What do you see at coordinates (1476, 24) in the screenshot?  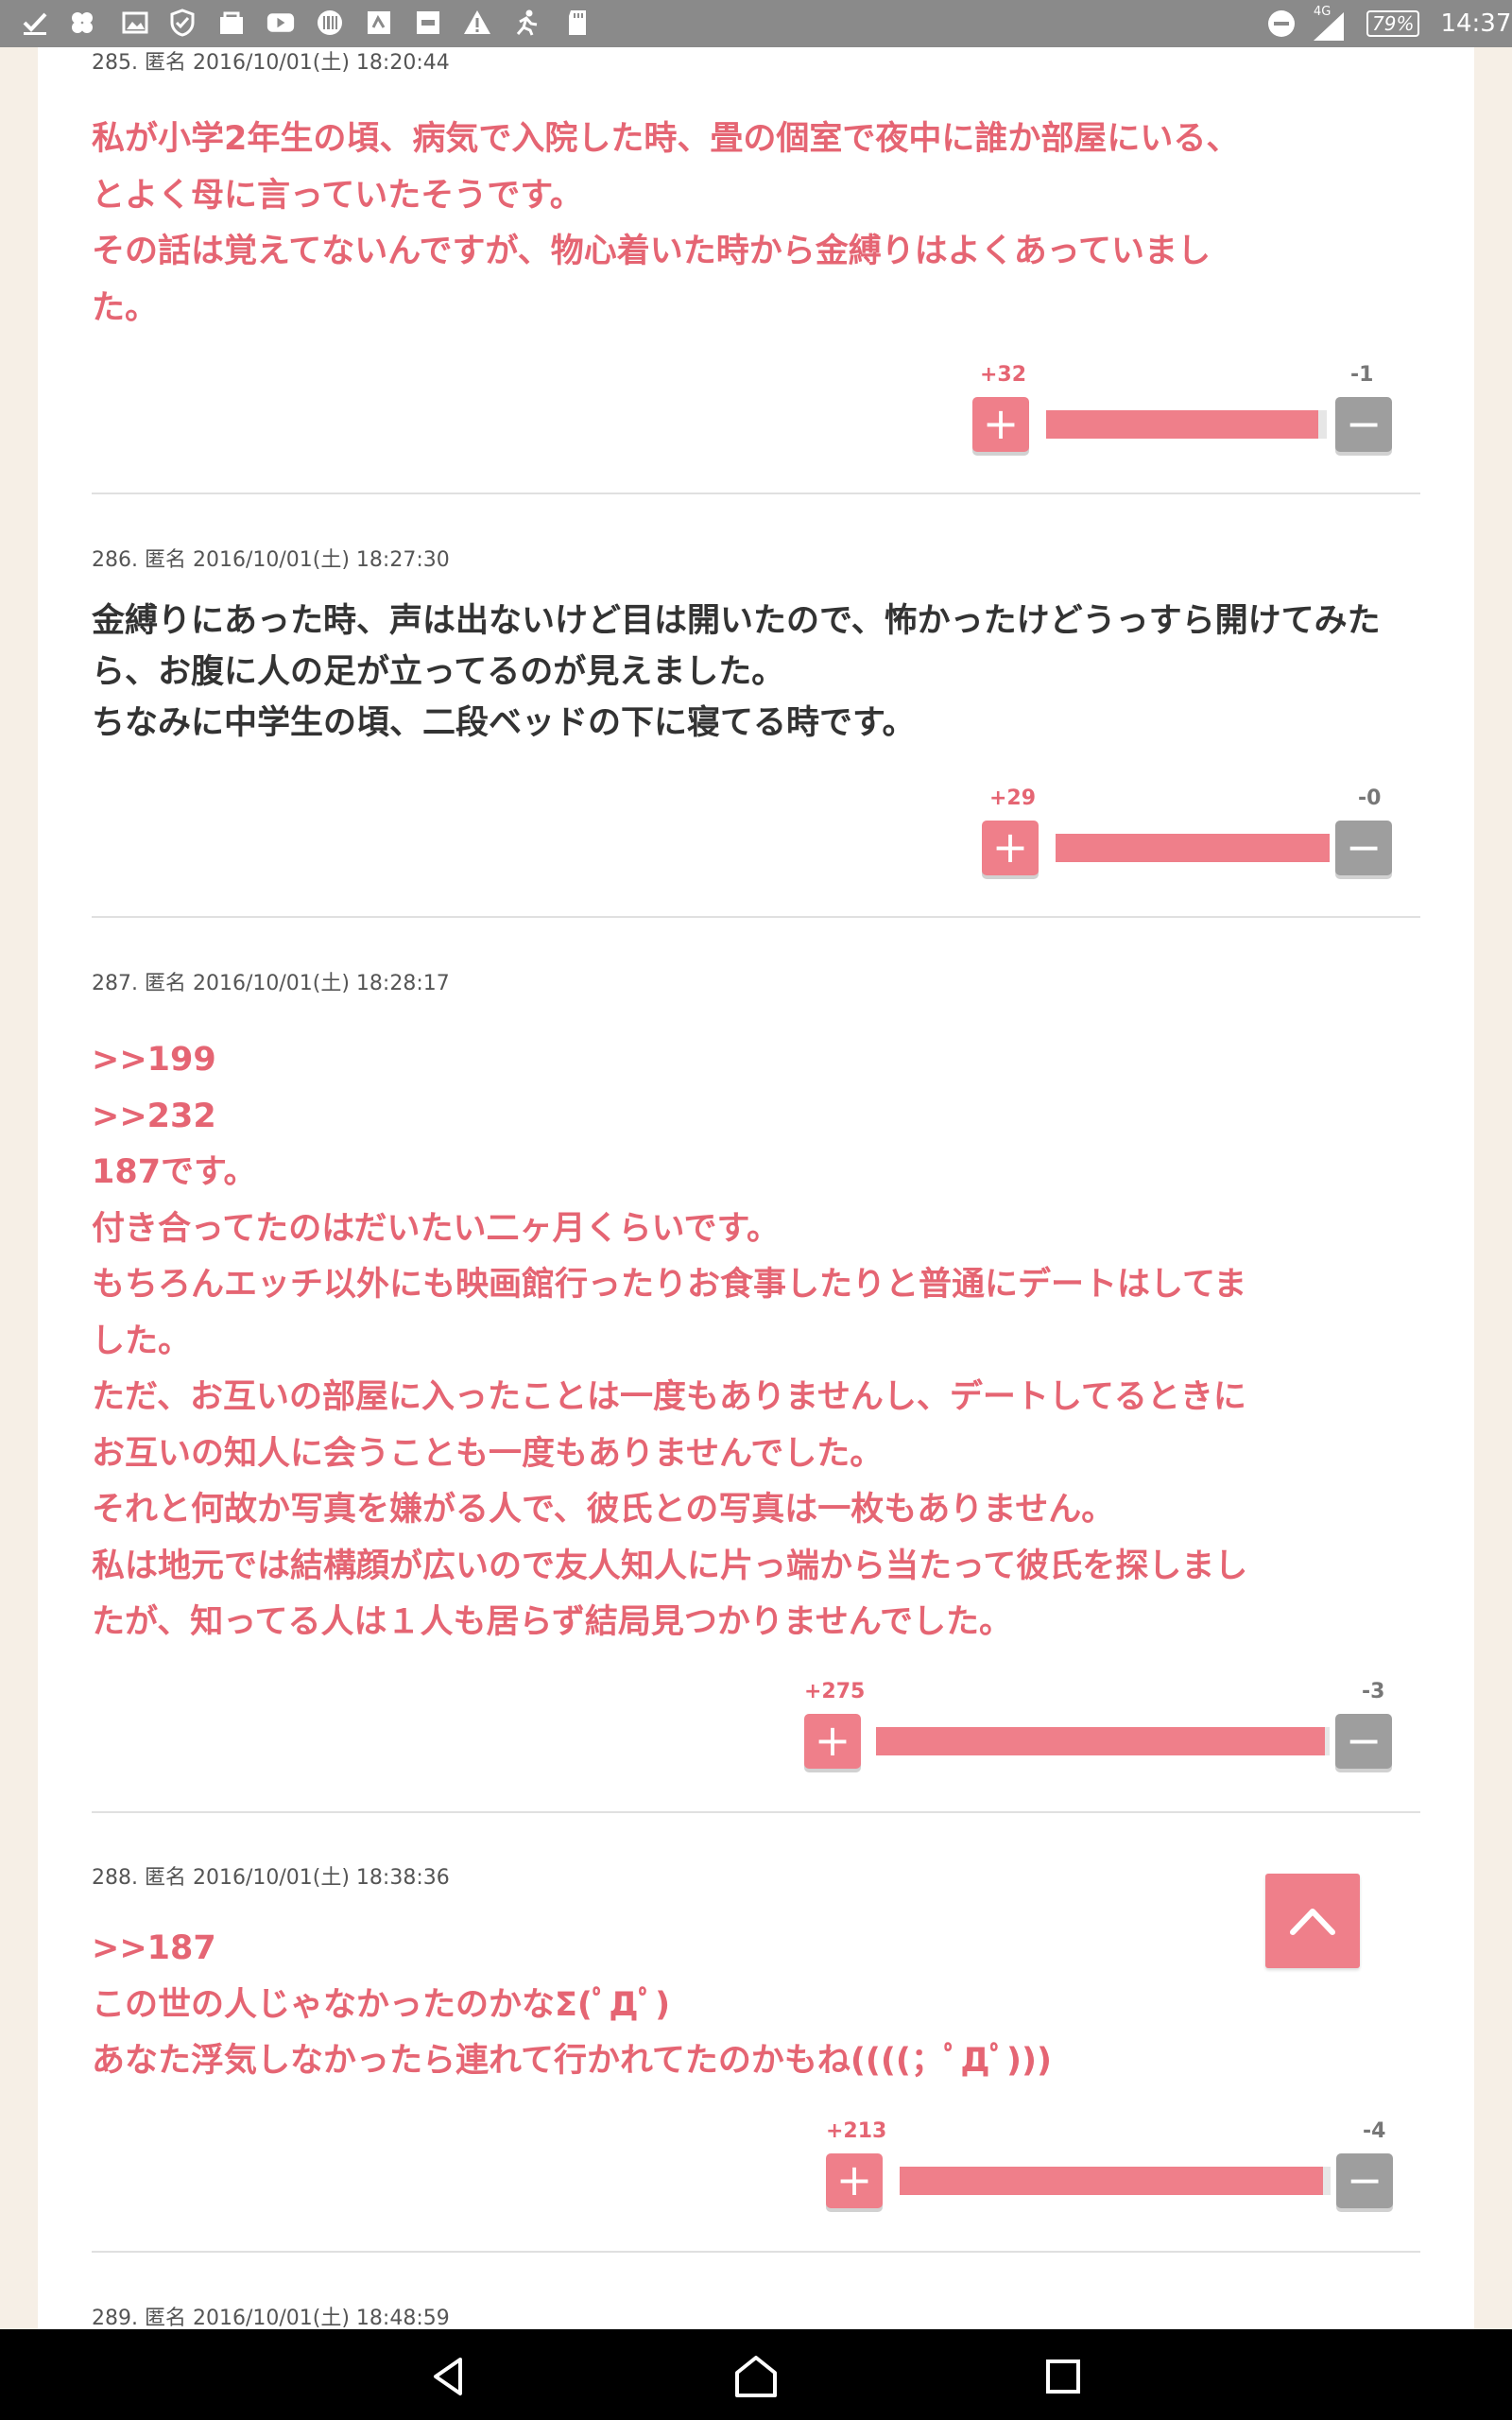 I see `clock: 14:37` at bounding box center [1476, 24].